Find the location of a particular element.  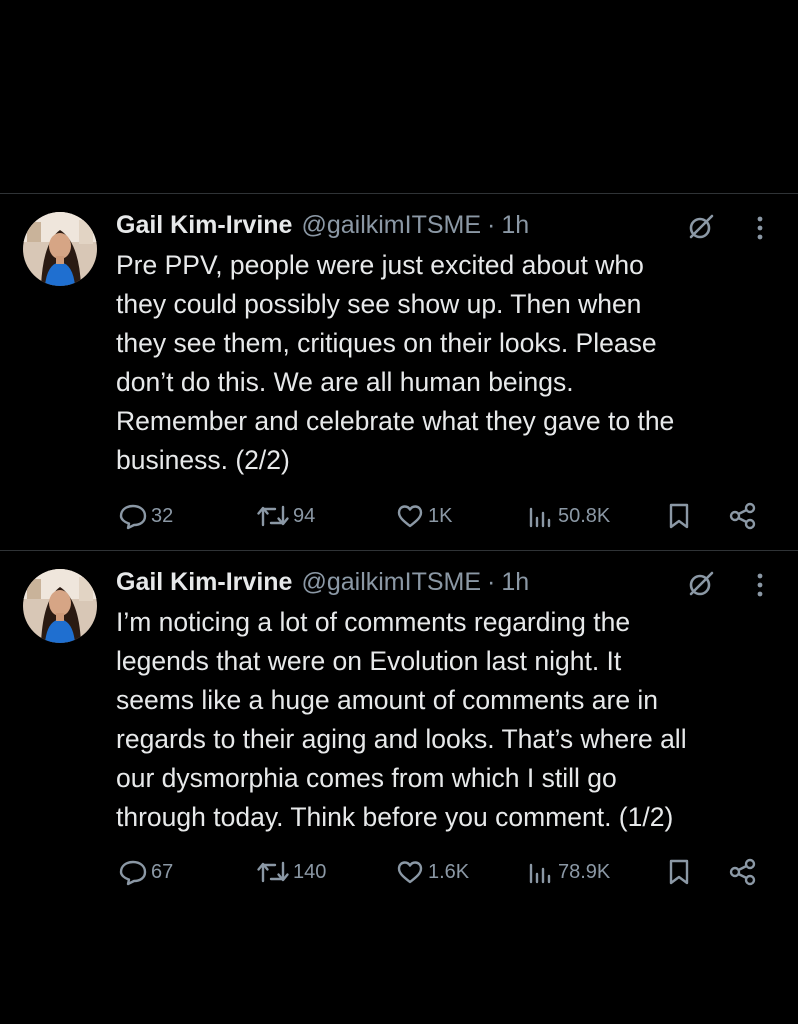

reply-count: 67 is located at coordinates (162, 871).